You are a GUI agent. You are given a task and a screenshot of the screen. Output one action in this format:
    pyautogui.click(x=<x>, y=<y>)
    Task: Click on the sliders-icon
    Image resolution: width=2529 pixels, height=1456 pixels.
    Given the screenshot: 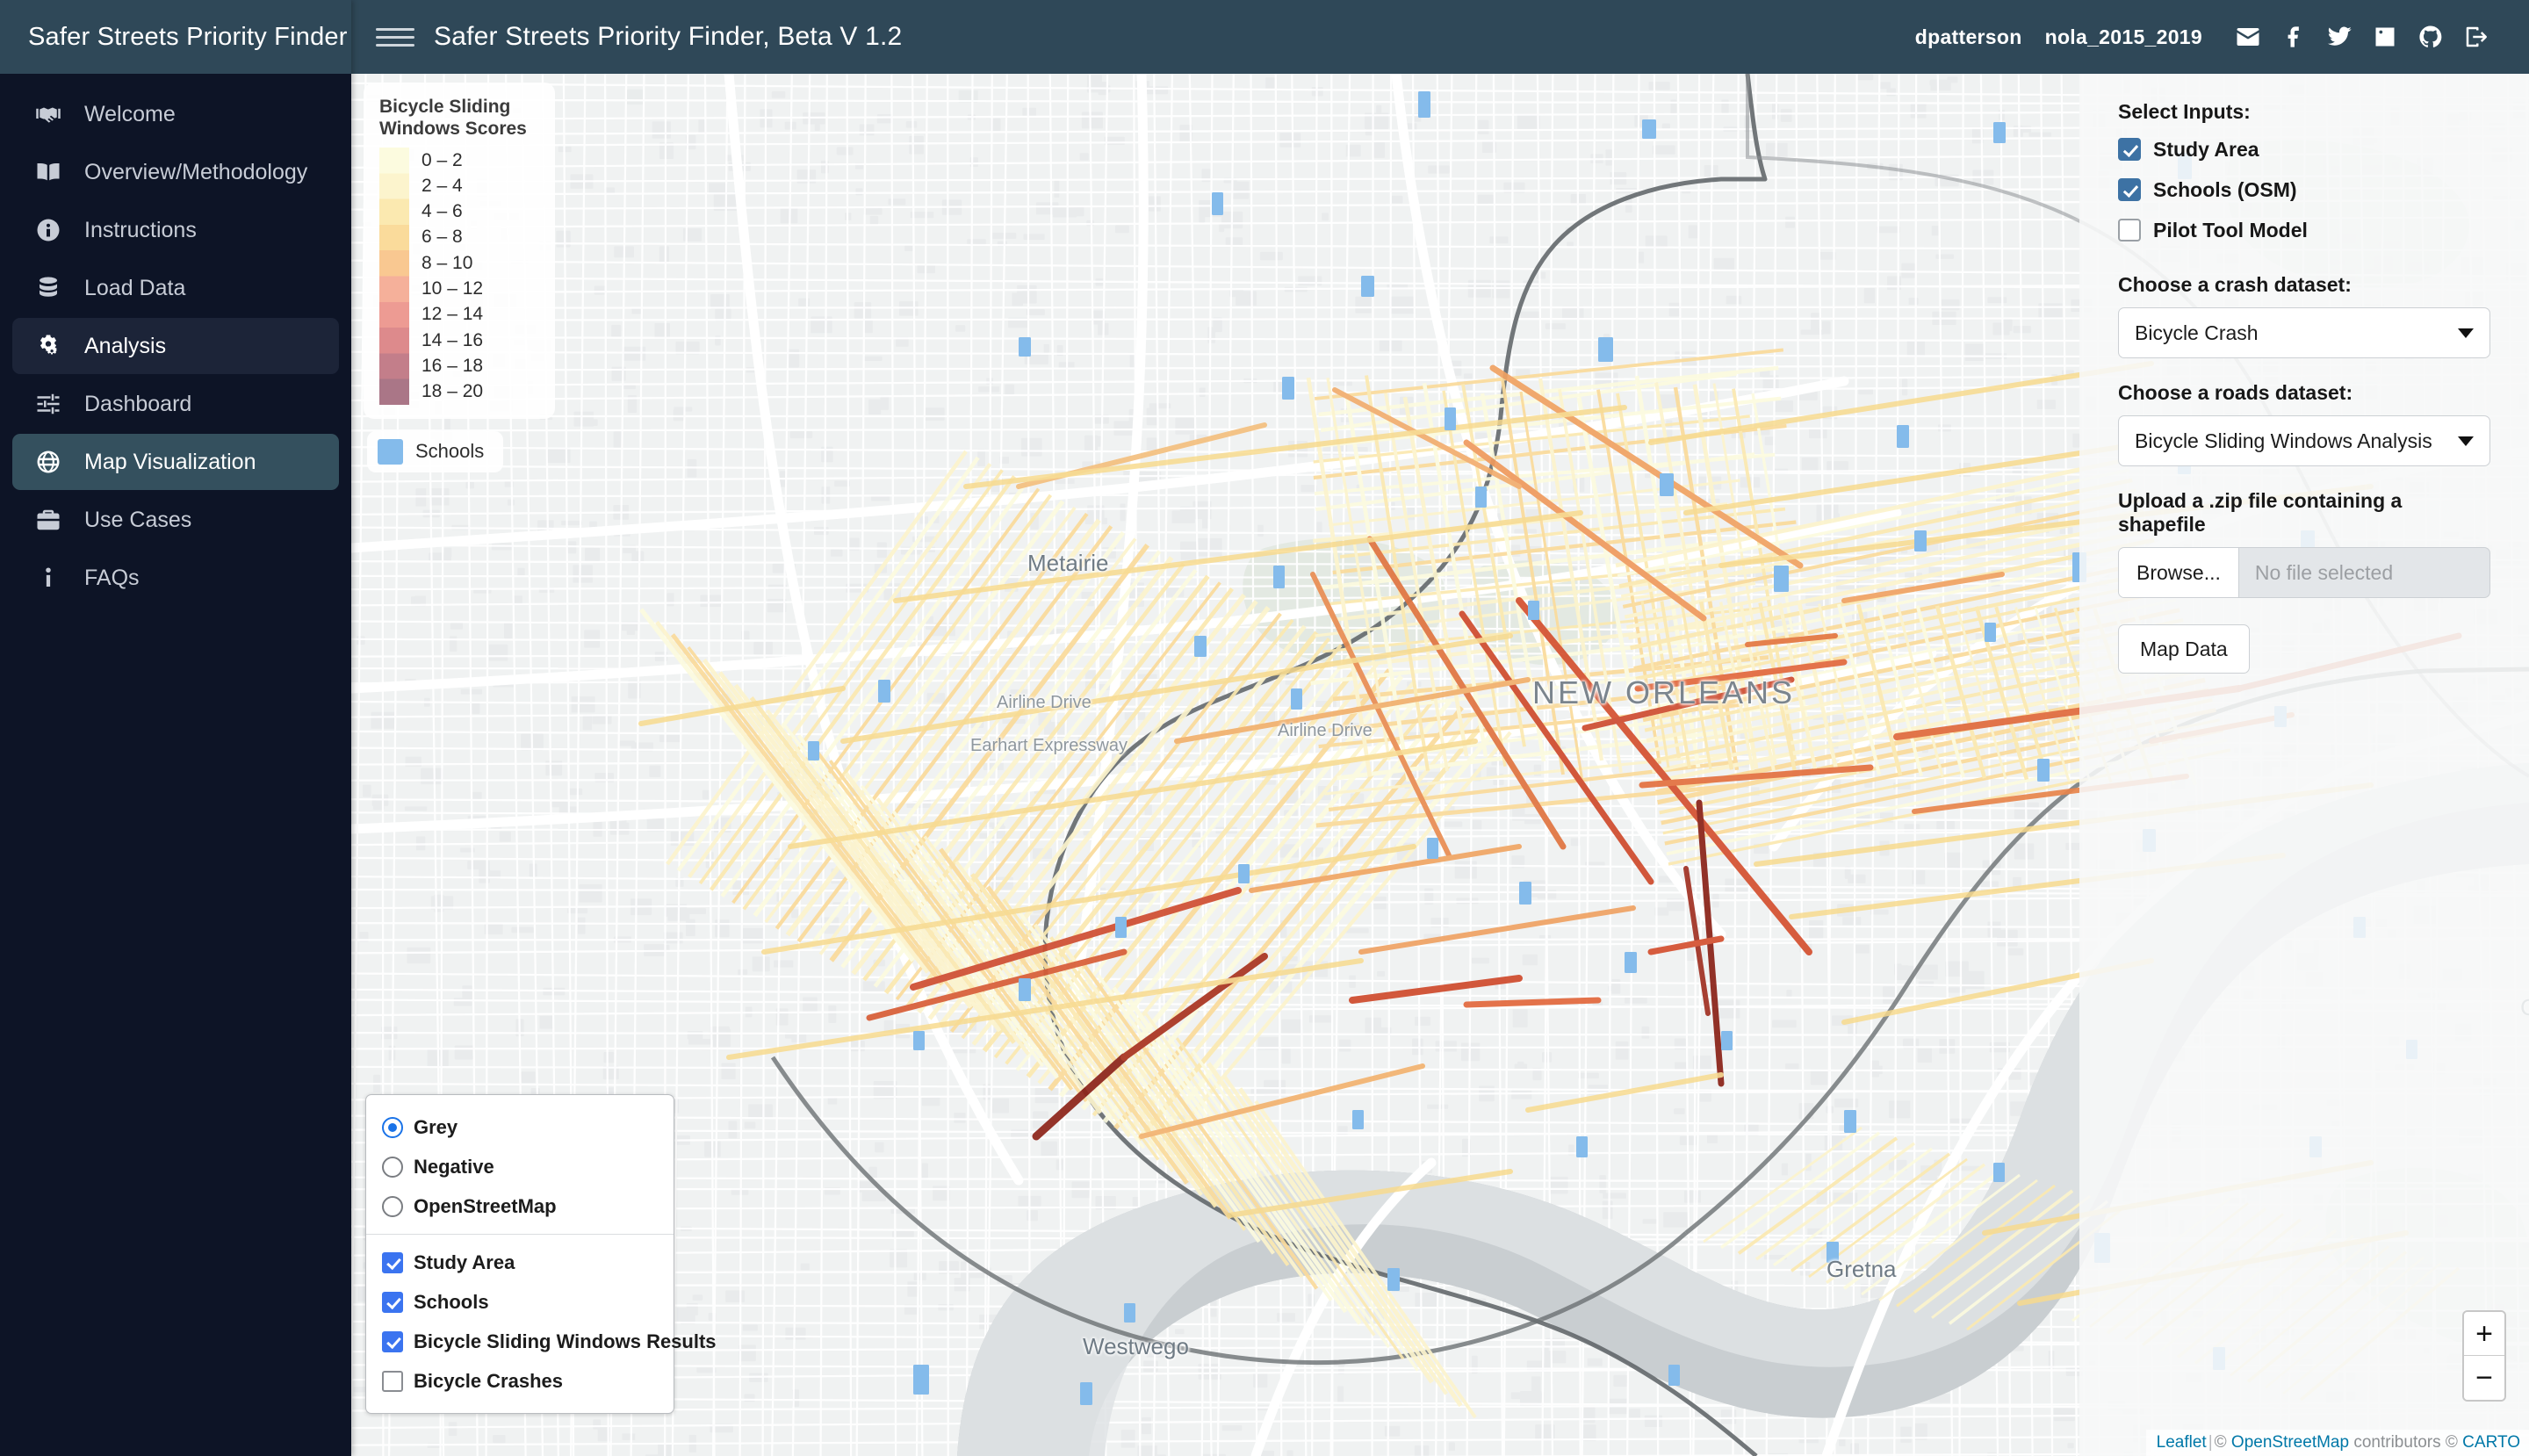 What is the action you would take?
    pyautogui.click(x=49, y=404)
    